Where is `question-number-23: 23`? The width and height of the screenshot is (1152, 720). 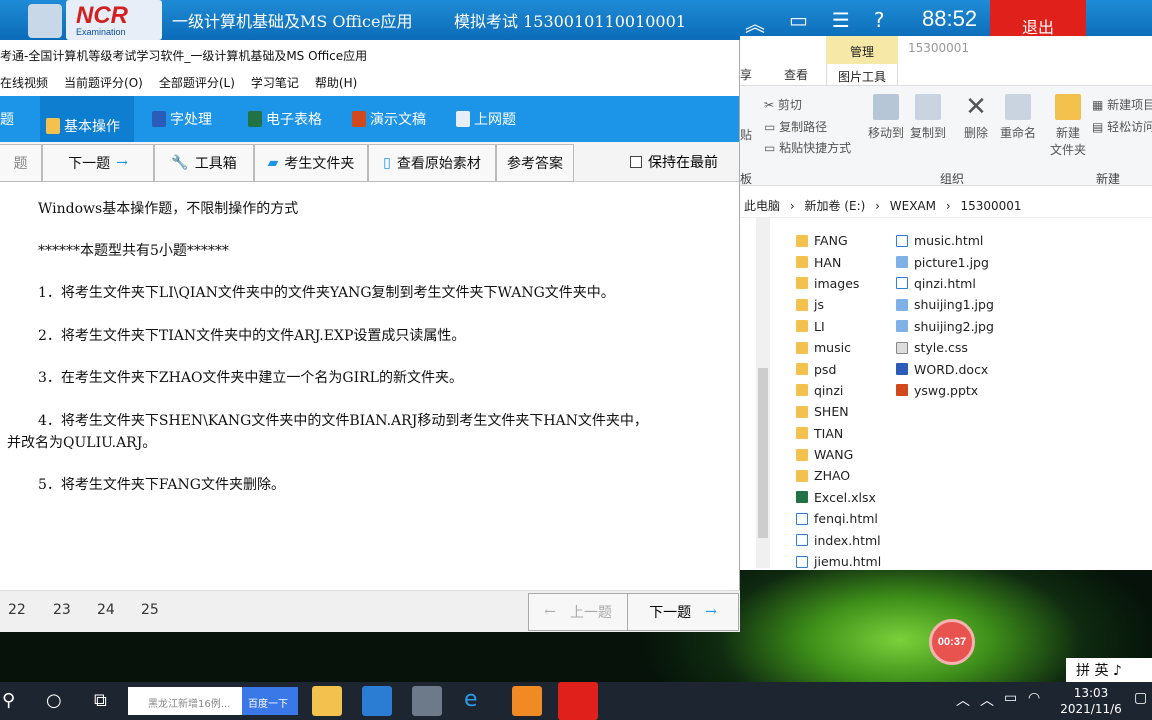
question-number-23: 23 is located at coordinates (62, 610).